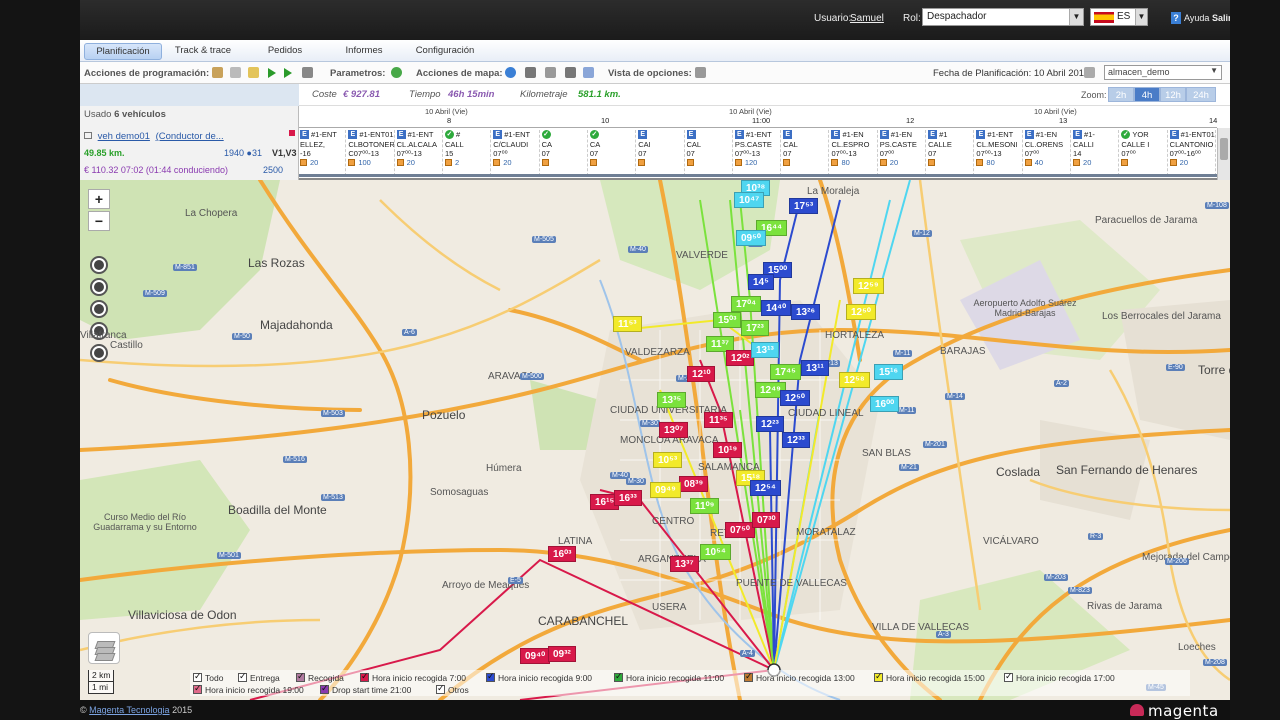 The height and width of the screenshot is (720, 1280). What do you see at coordinates (248, 689) in the screenshot?
I see `legend-item: Hora inicio recogida 19:00` at bounding box center [248, 689].